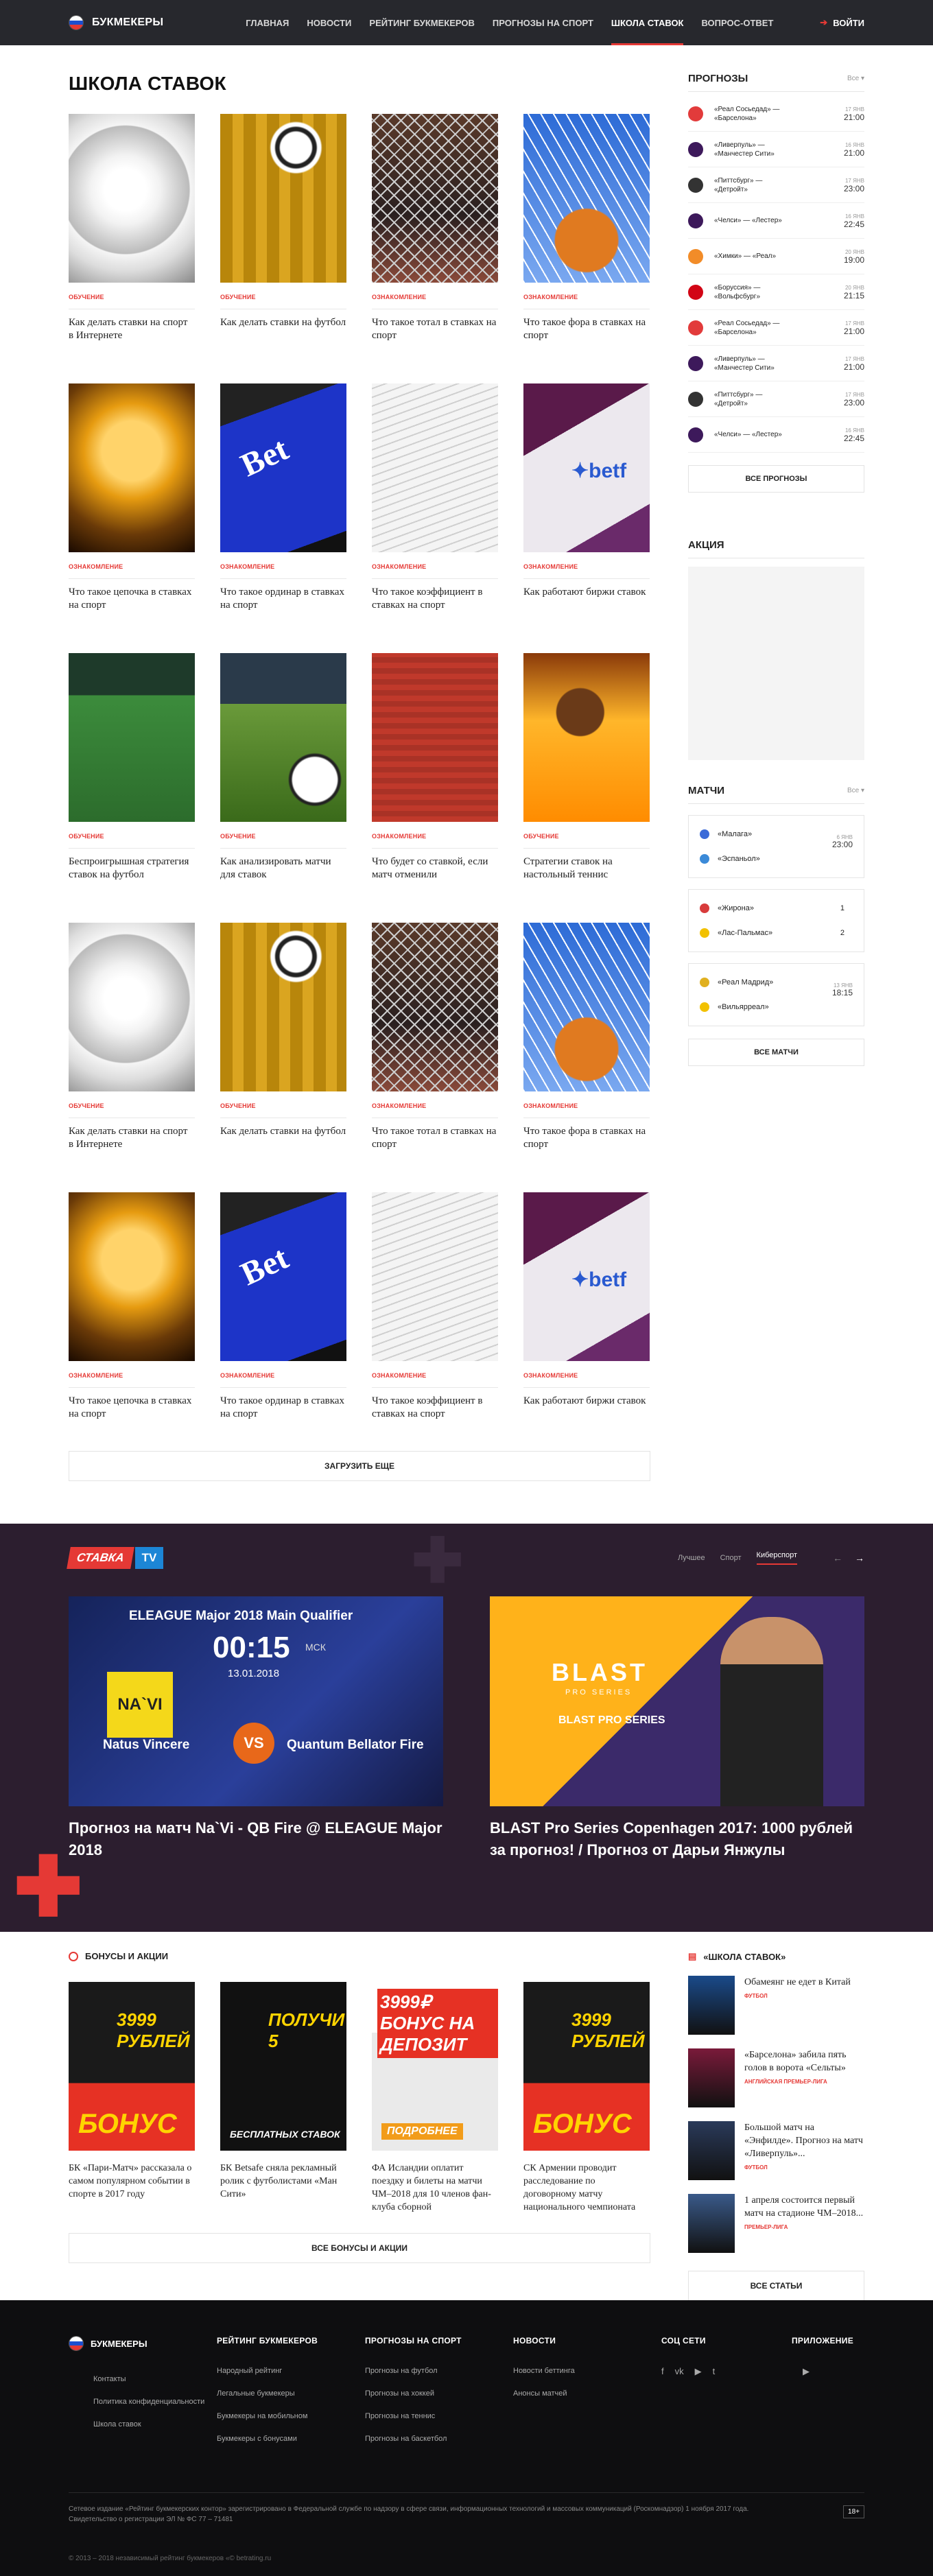  Describe the element at coordinates (698, 2371) in the screenshot. I see `youtube-icon: ▶` at that location.